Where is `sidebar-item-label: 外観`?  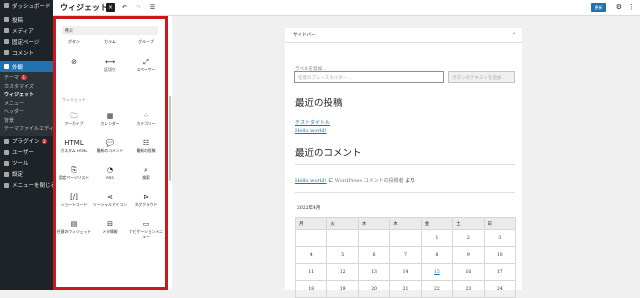
sidebar-item-label: 外観 is located at coordinates (18, 67).